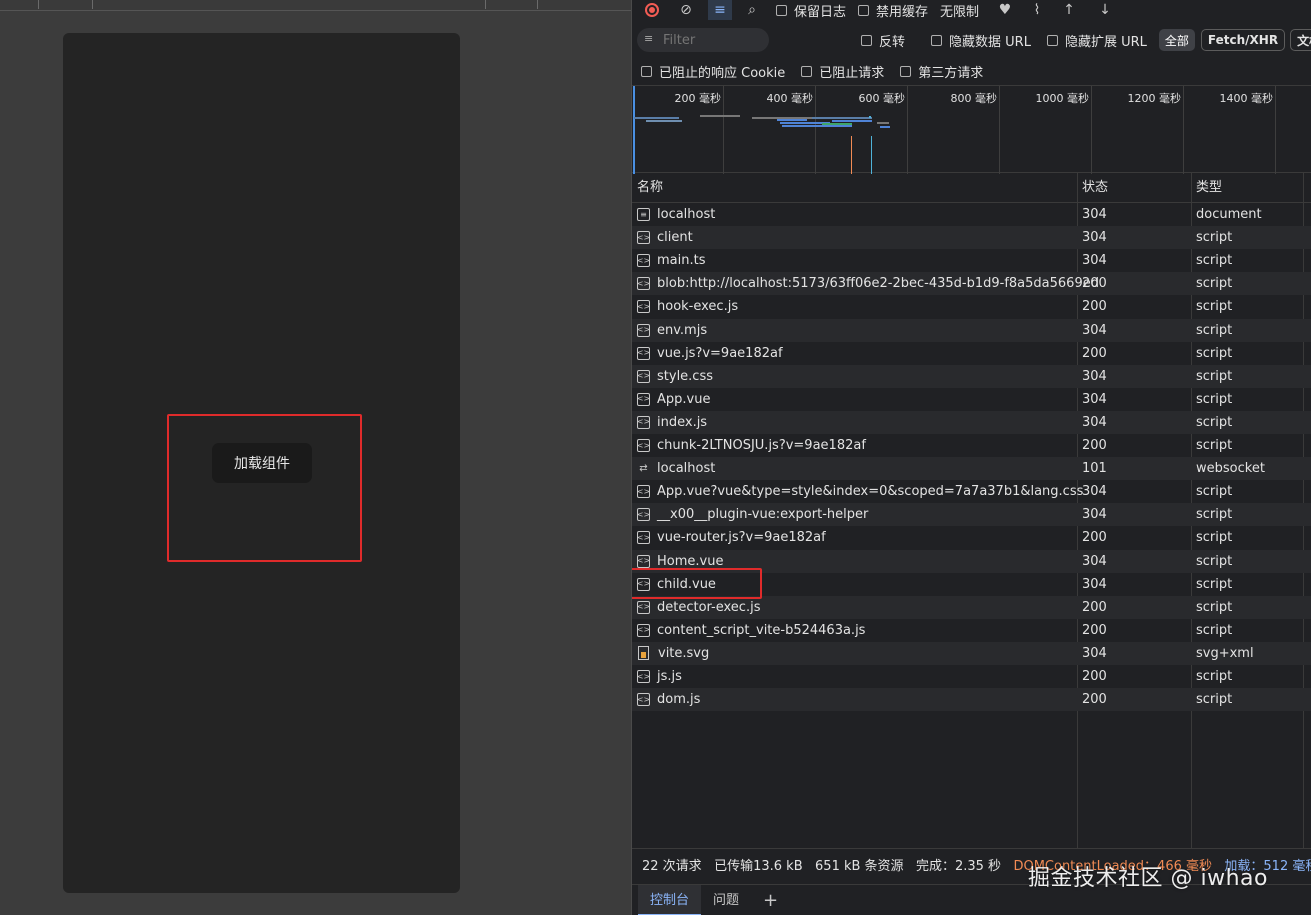  What do you see at coordinates (1246, 98) in the screenshot?
I see `timeline-tick-label: 1400 毫秒` at bounding box center [1246, 98].